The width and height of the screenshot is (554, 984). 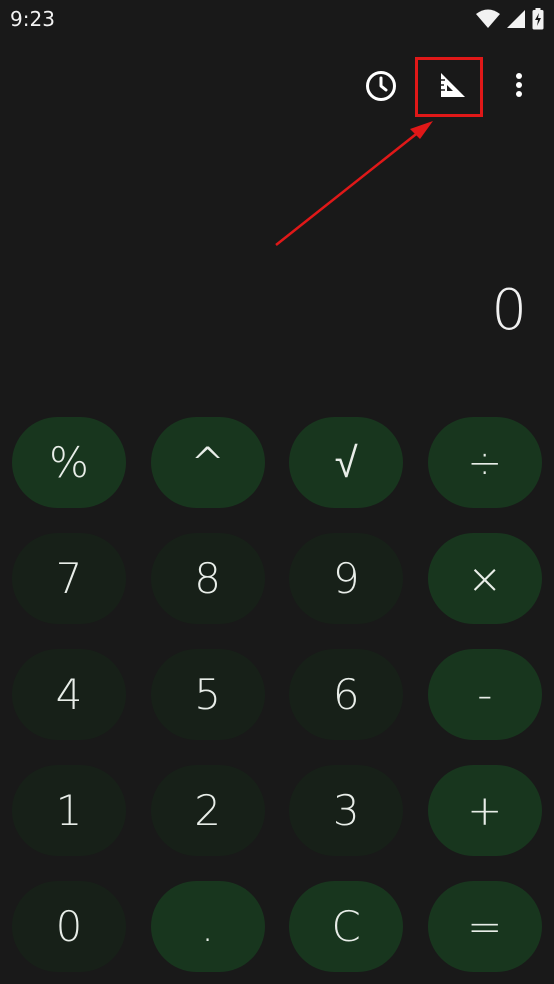 I want to click on power-key-label: ^, so click(x=207, y=462).